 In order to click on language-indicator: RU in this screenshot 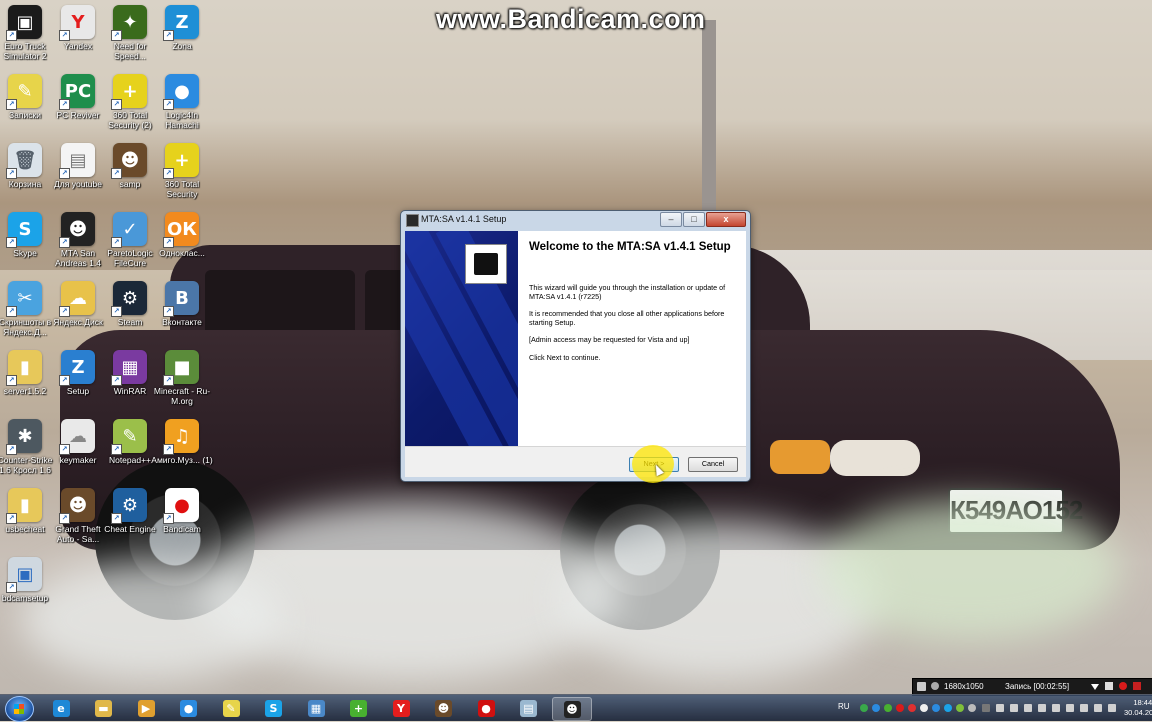, I will do `click(844, 706)`.